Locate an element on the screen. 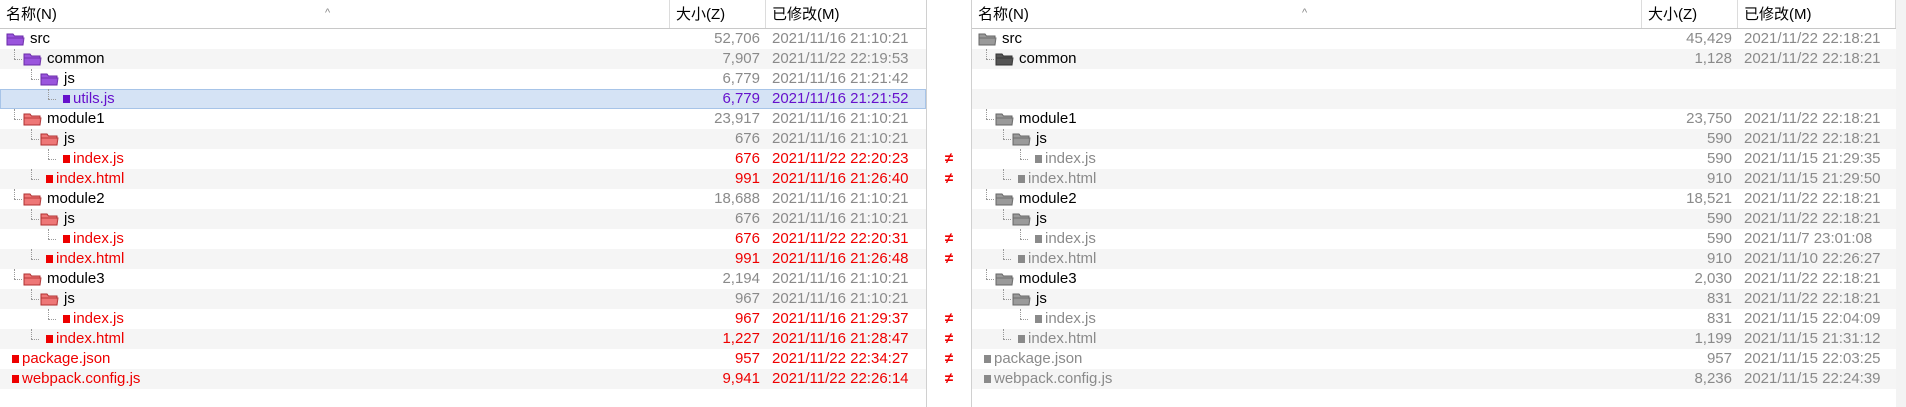 This screenshot has width=1906, height=407. item-size: 1,128 is located at coordinates (1713, 58).